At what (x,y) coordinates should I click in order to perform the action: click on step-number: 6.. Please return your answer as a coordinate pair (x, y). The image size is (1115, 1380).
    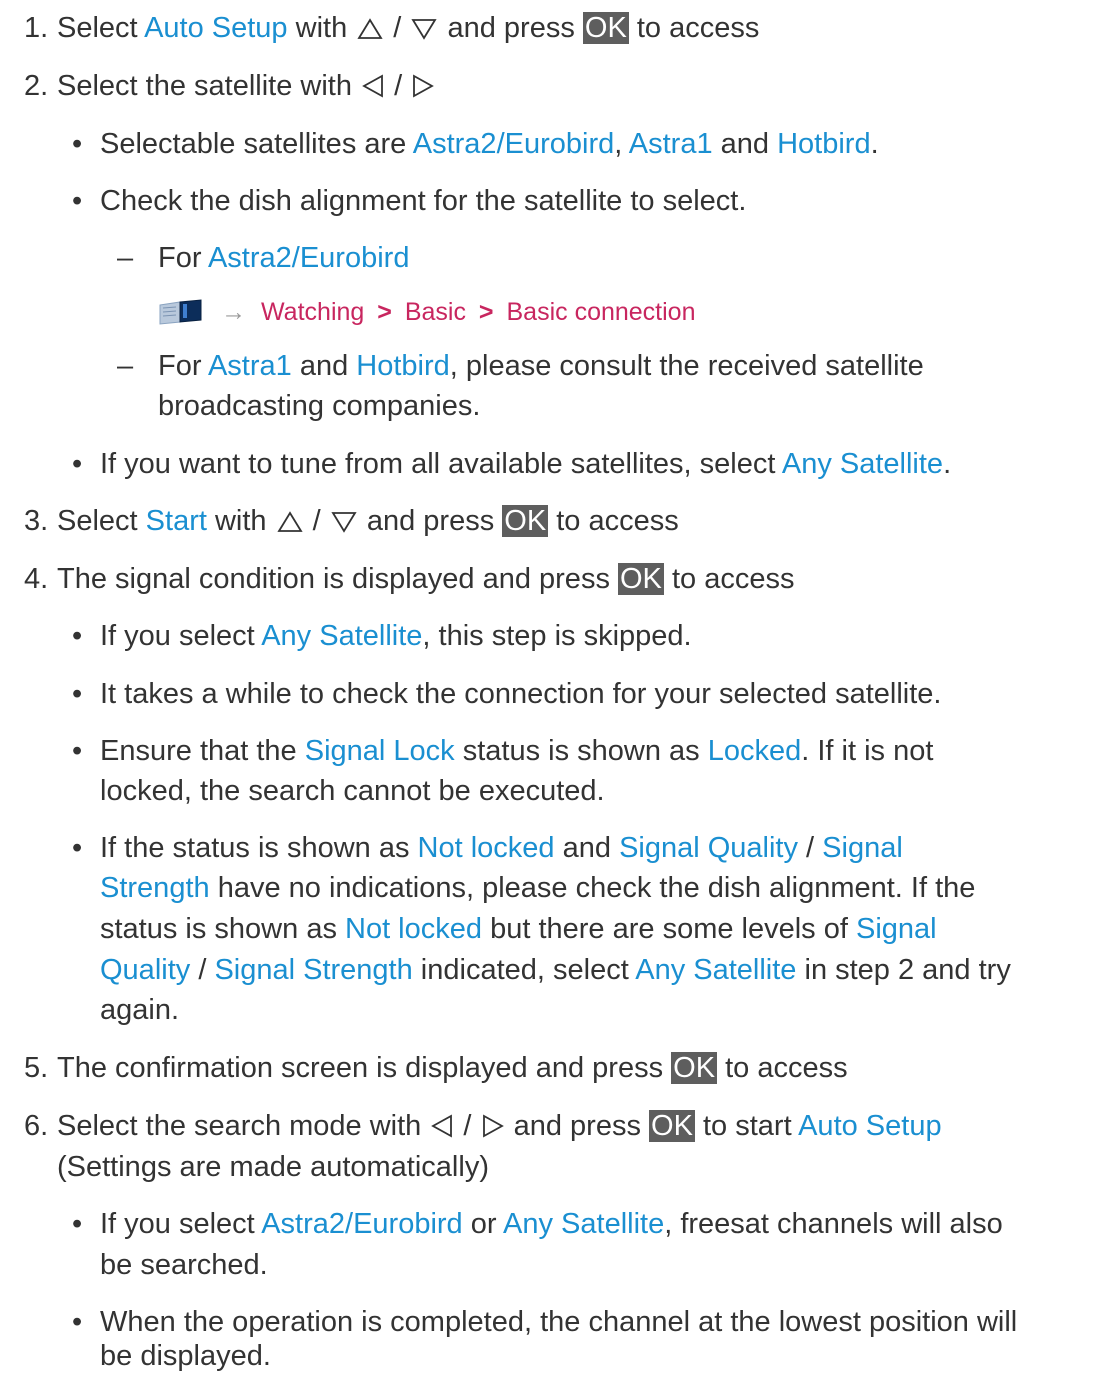
    Looking at the image, I should click on (36, 1126).